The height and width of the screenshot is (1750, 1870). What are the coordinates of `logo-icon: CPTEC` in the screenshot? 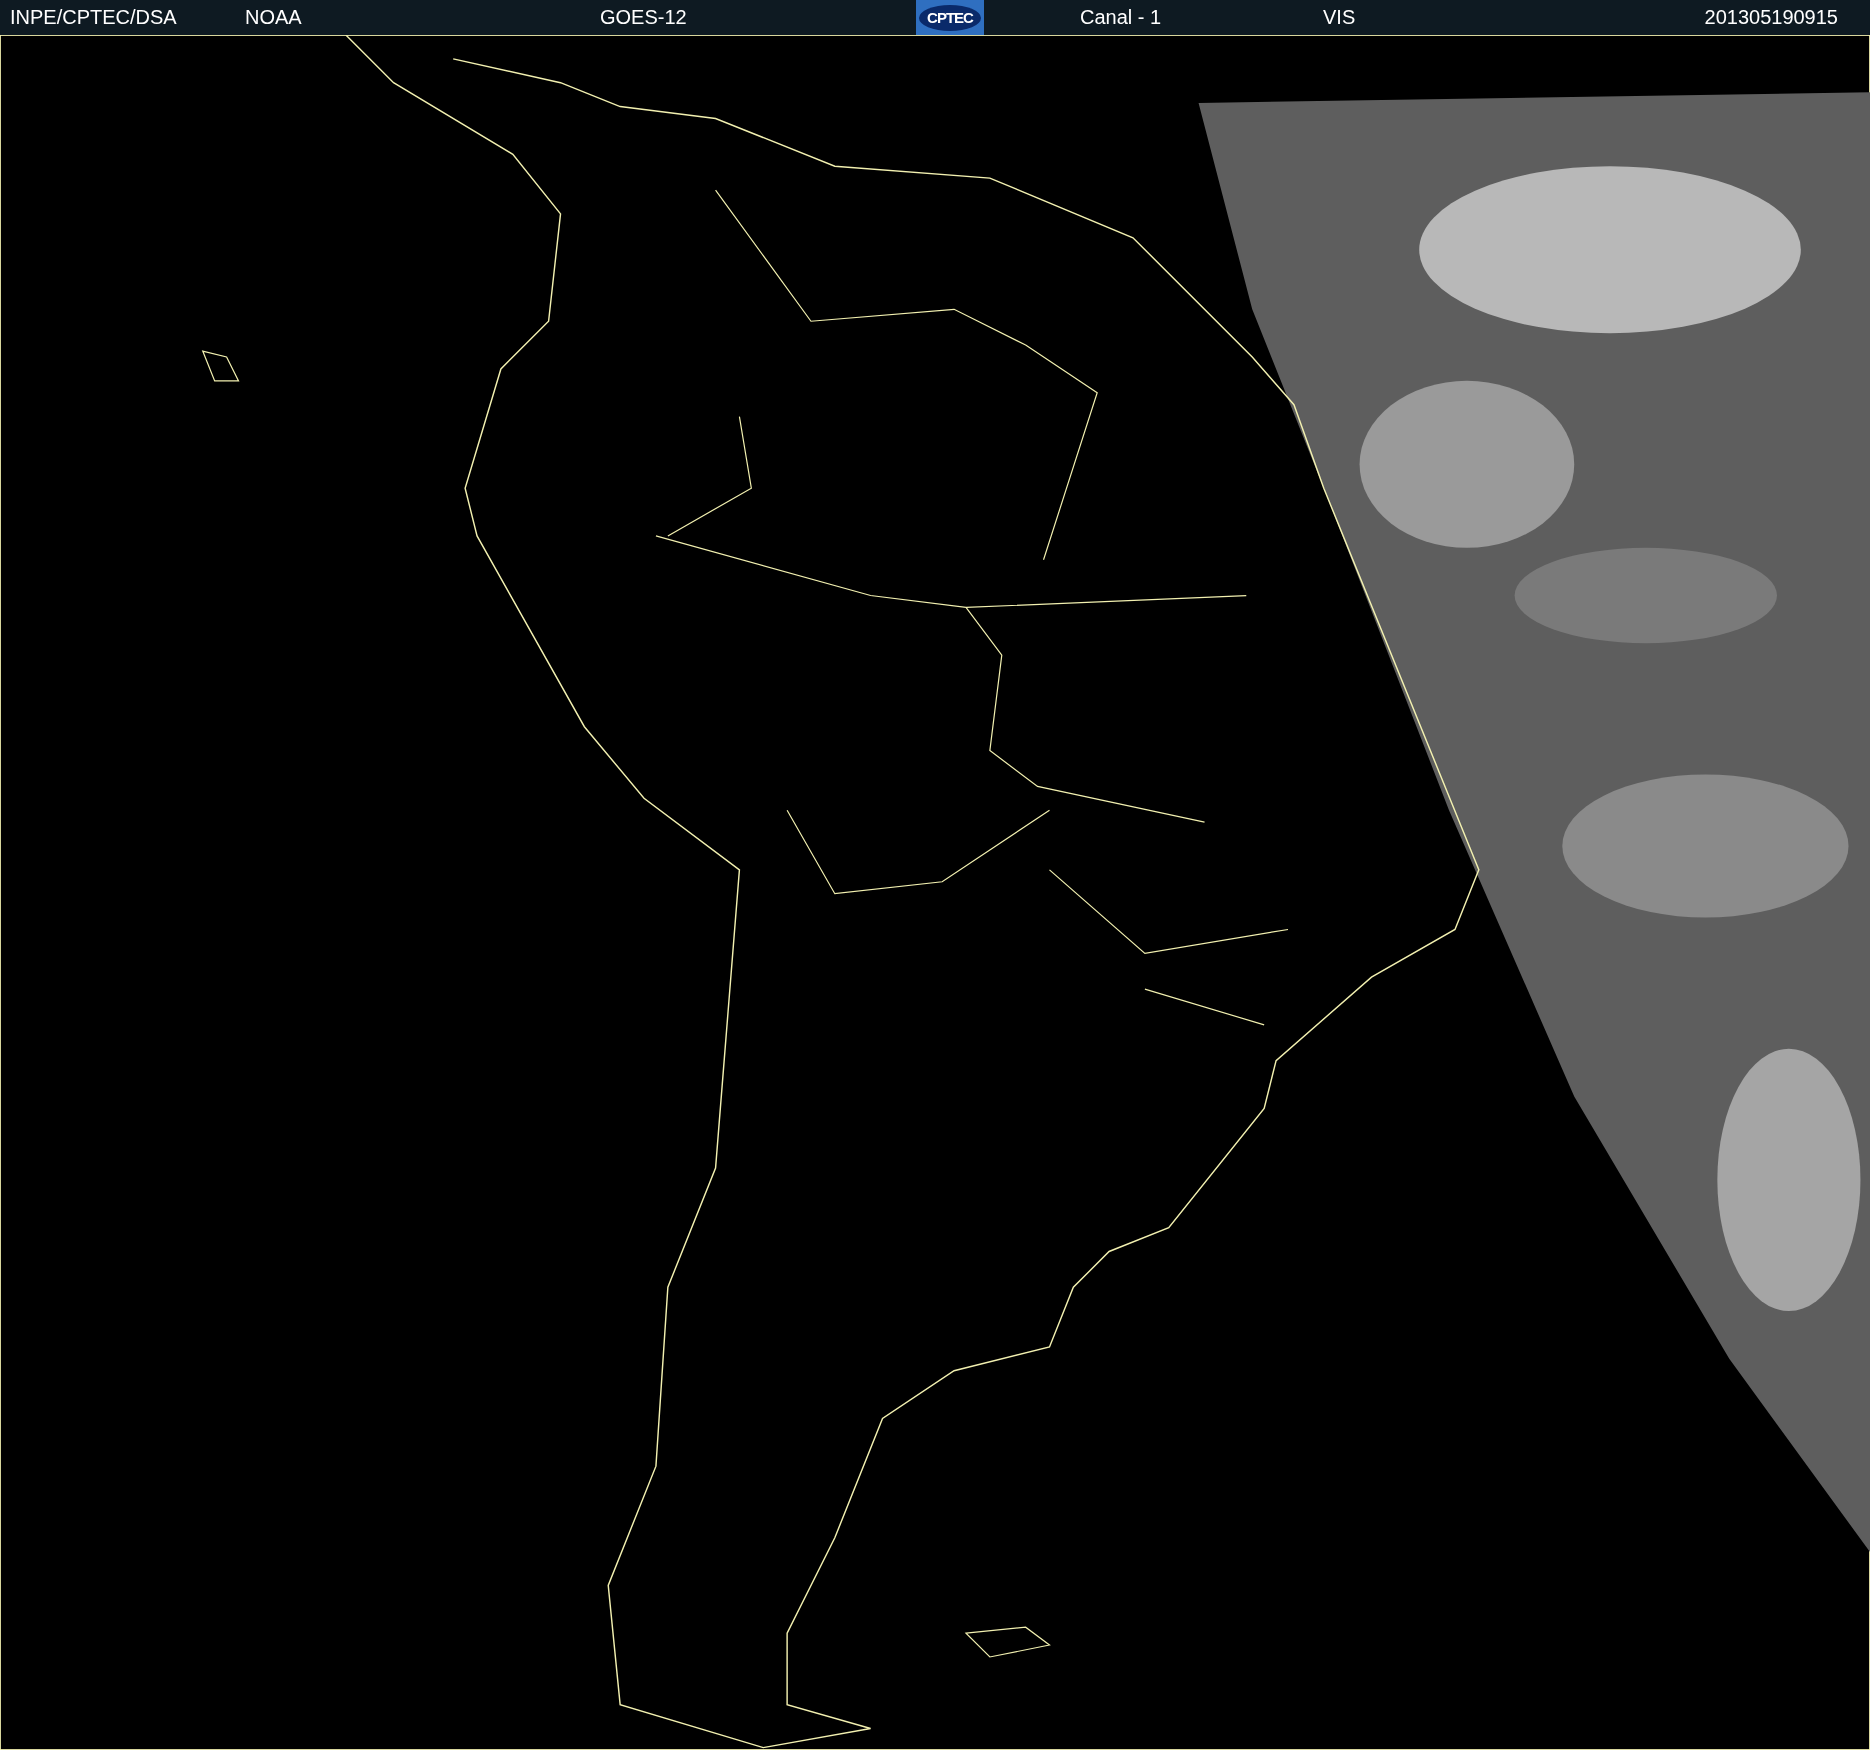 It's located at (950, 17).